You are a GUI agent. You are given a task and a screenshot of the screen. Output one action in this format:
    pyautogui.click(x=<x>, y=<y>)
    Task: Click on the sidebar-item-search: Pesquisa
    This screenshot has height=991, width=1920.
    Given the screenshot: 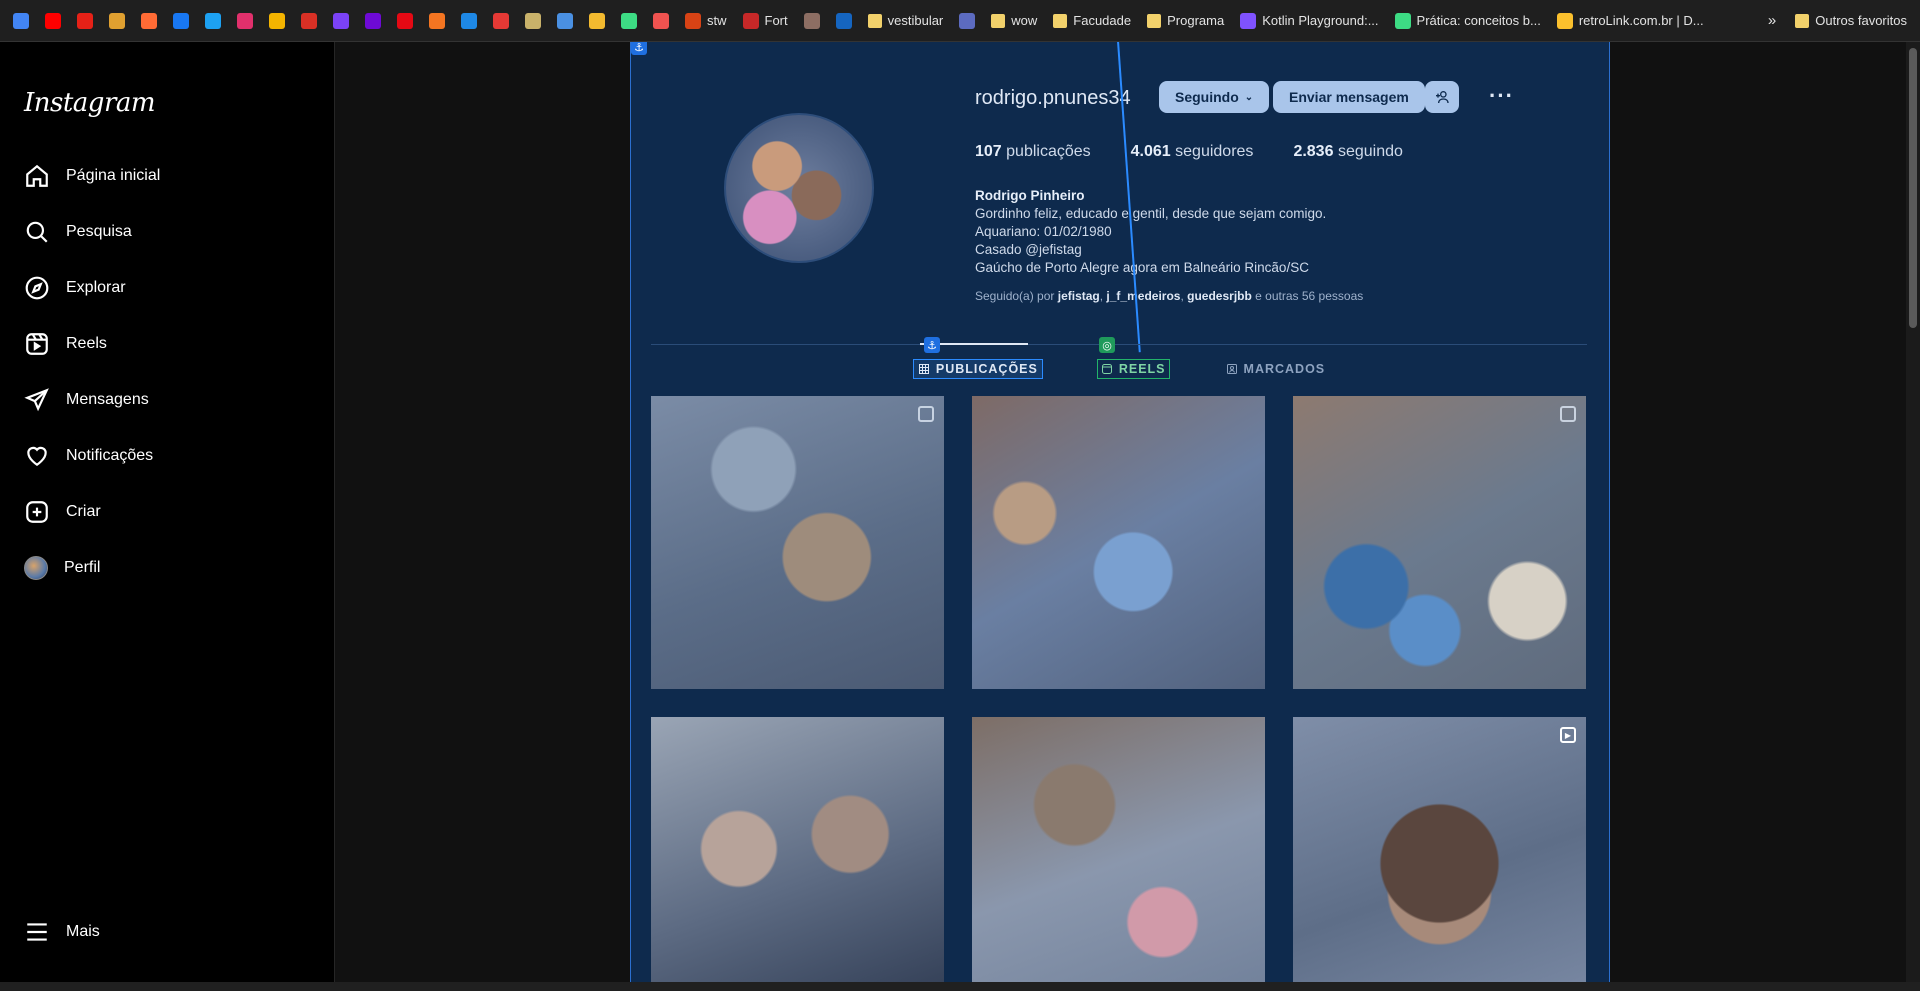 What is the action you would take?
    pyautogui.click(x=167, y=232)
    